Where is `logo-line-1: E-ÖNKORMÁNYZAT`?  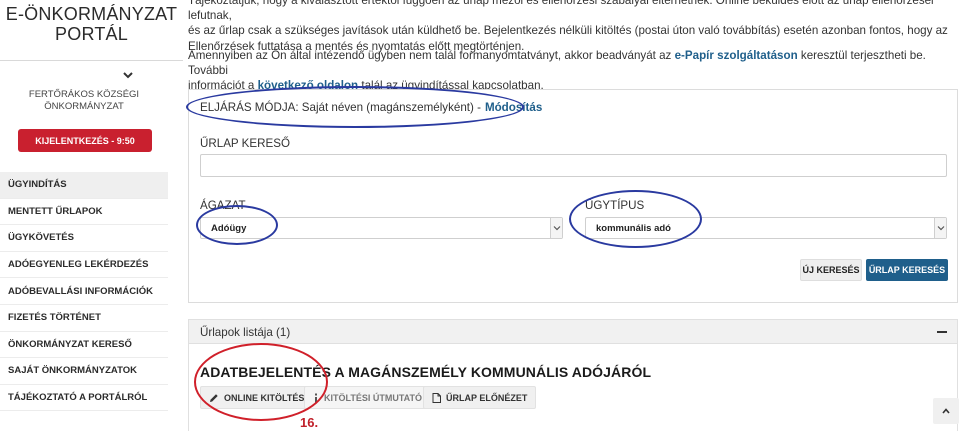
logo-line-1: E-ÖNKORMÁNYZAT is located at coordinates (91, 14).